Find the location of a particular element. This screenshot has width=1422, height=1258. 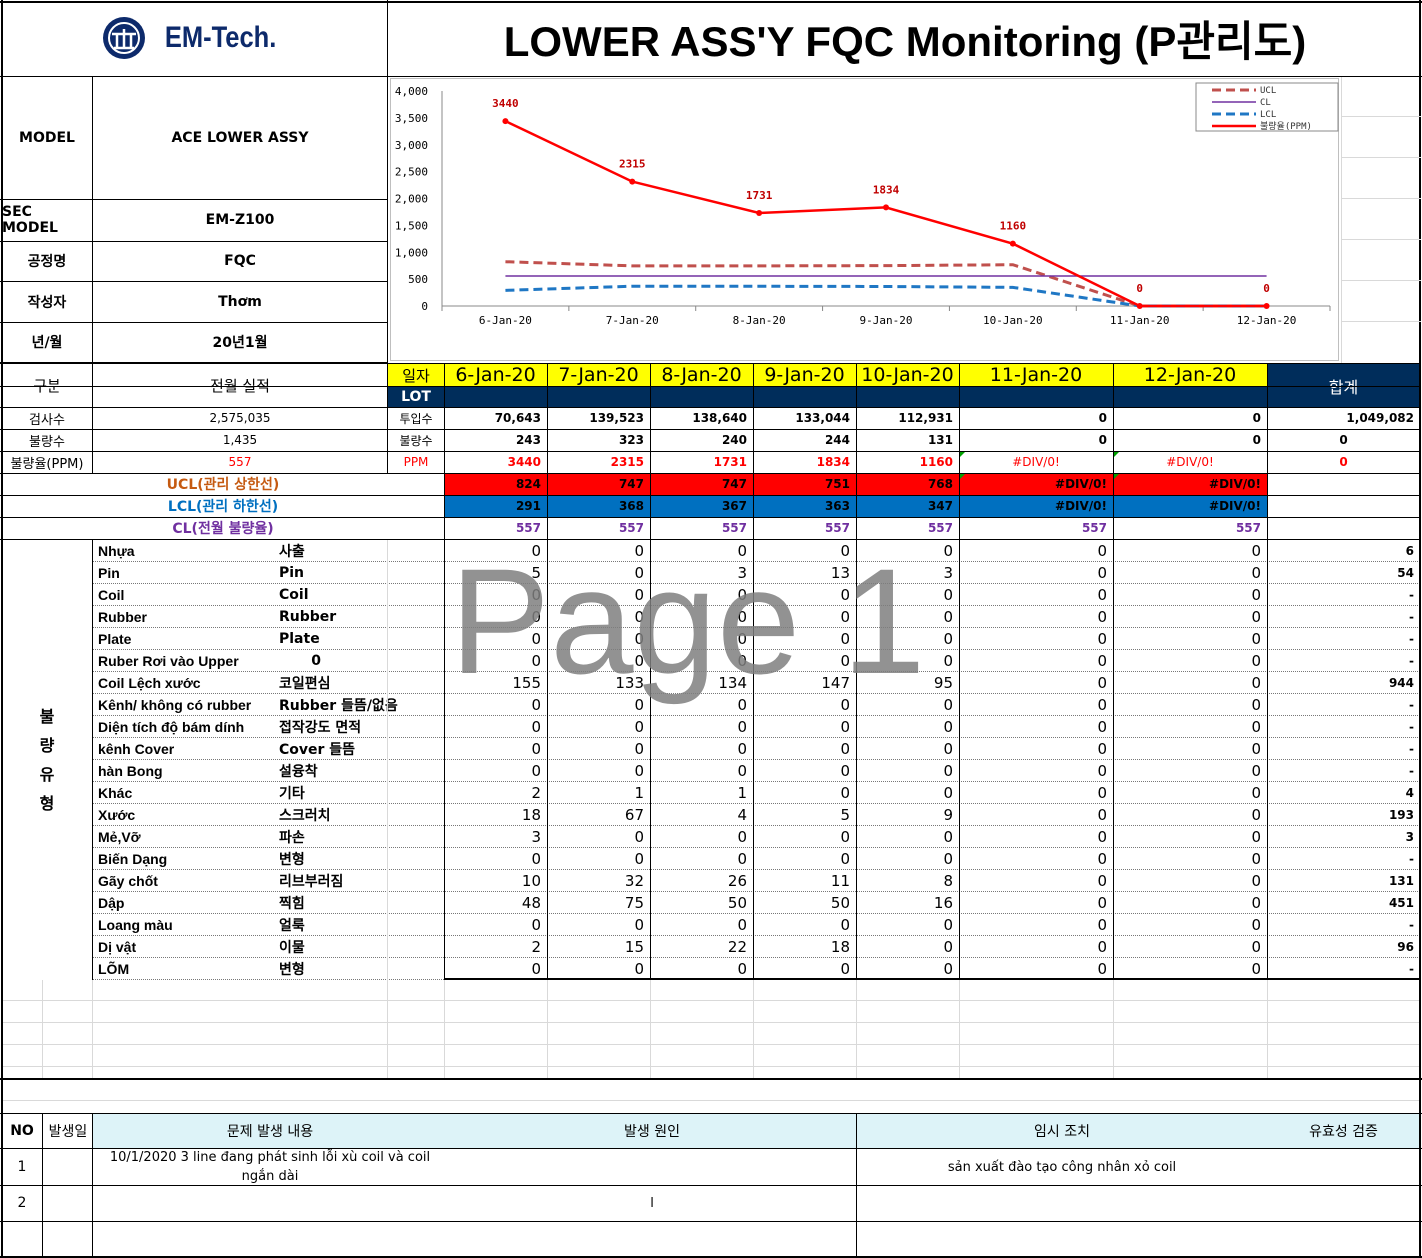

defect-count: 8 is located at coordinates (948, 881).